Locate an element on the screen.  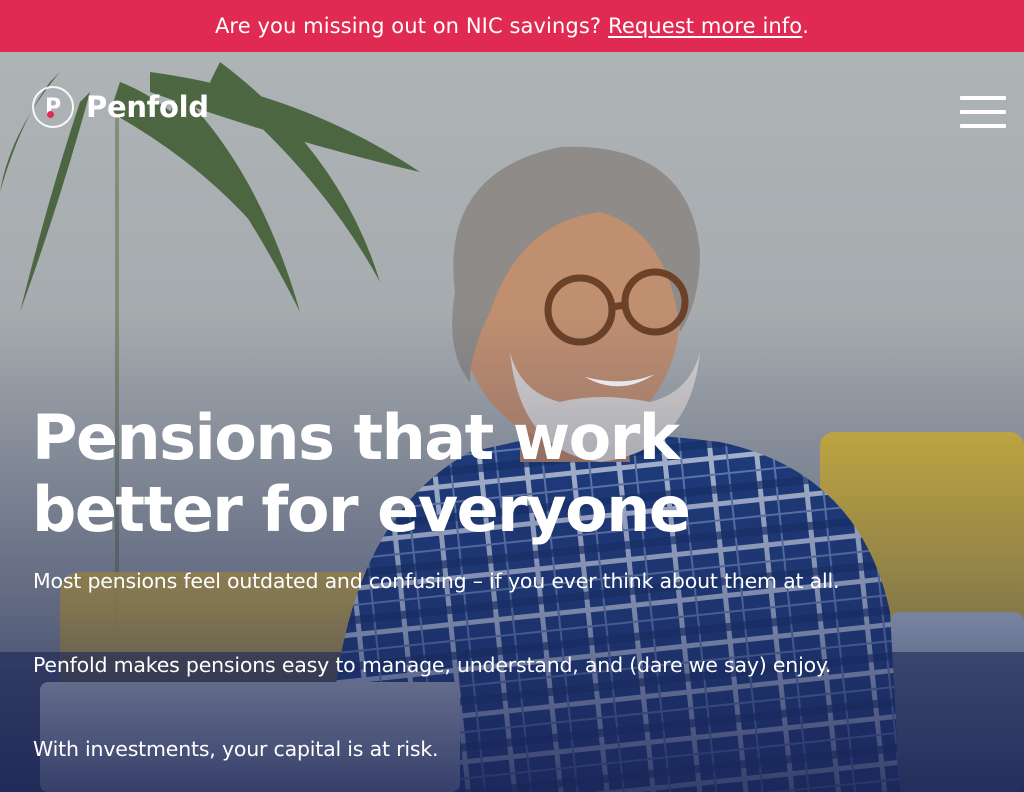
headline-line-2: better for everyone is located at coordinates (361, 509).